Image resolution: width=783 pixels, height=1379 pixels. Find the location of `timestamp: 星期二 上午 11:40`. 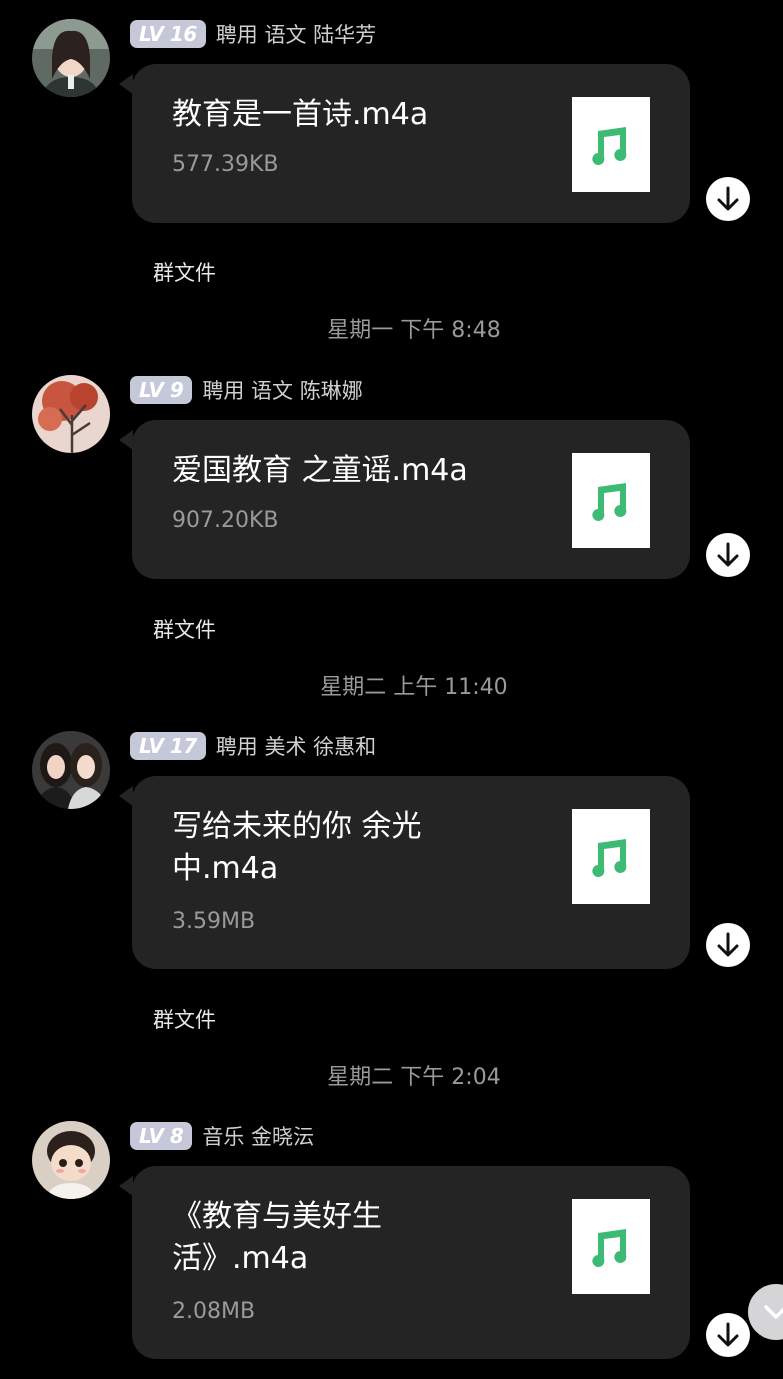

timestamp: 星期二 上午 11:40 is located at coordinates (414, 687).